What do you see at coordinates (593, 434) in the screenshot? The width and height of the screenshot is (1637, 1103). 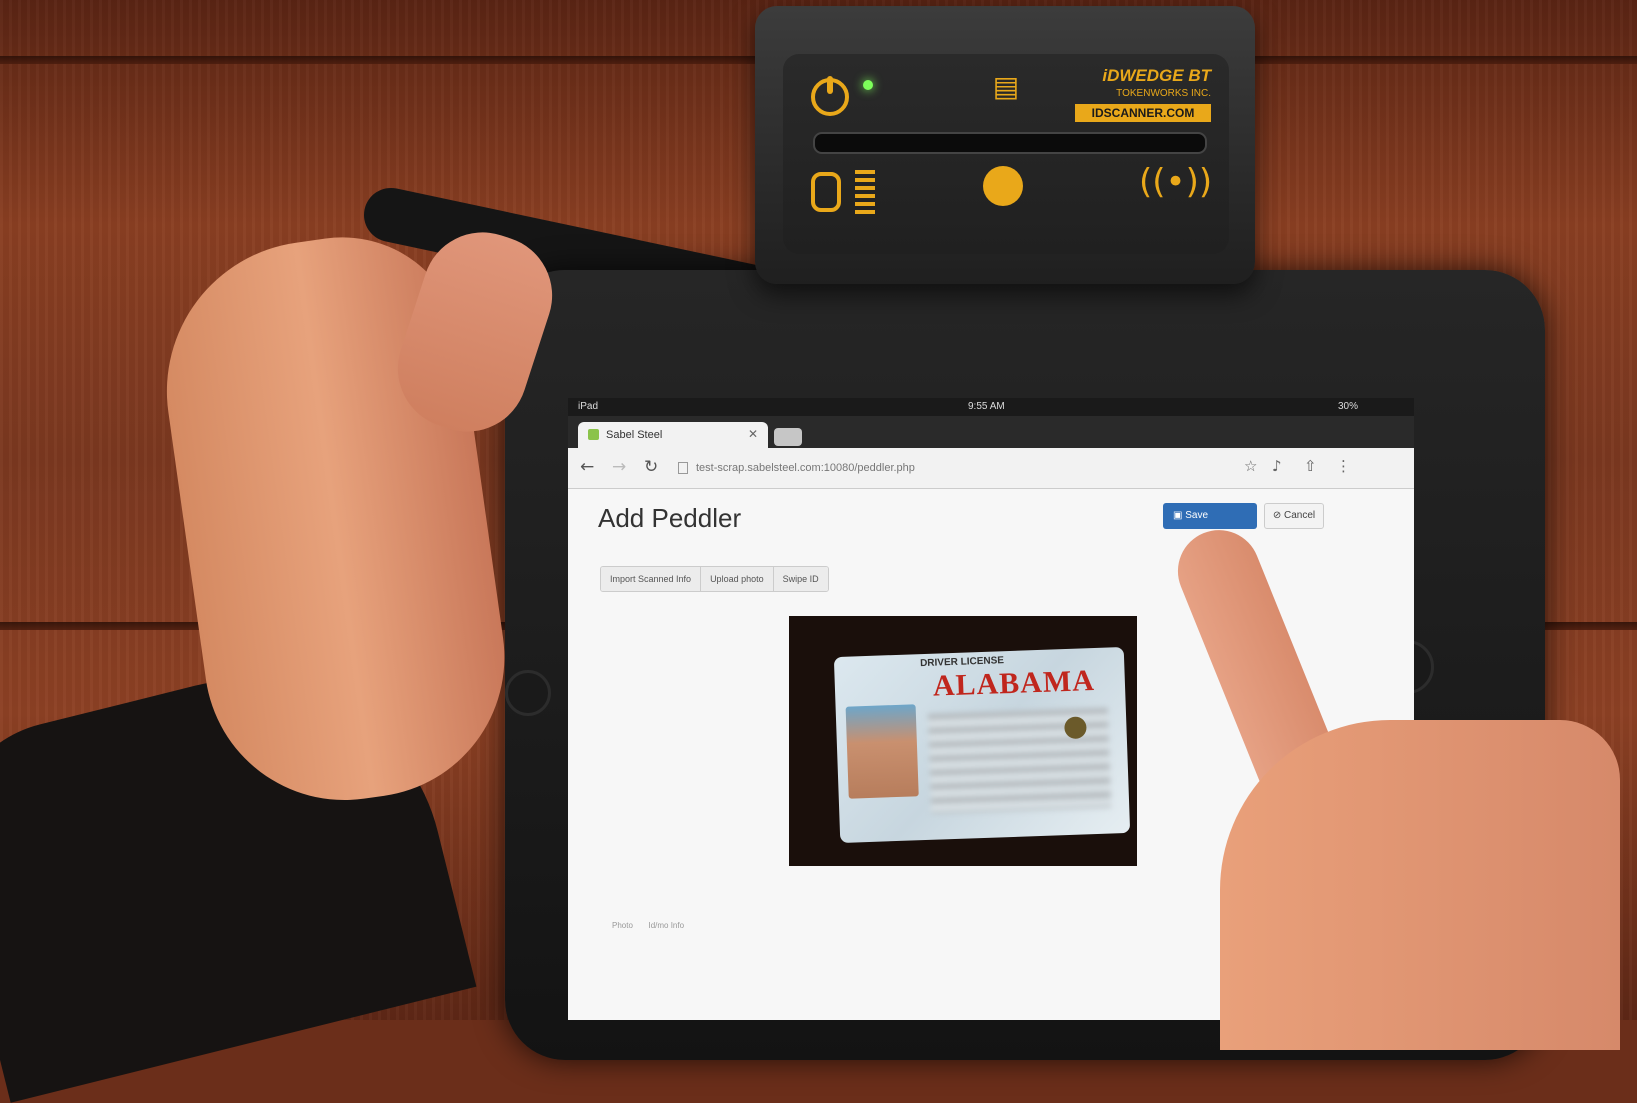 I see `favicon-icon` at bounding box center [593, 434].